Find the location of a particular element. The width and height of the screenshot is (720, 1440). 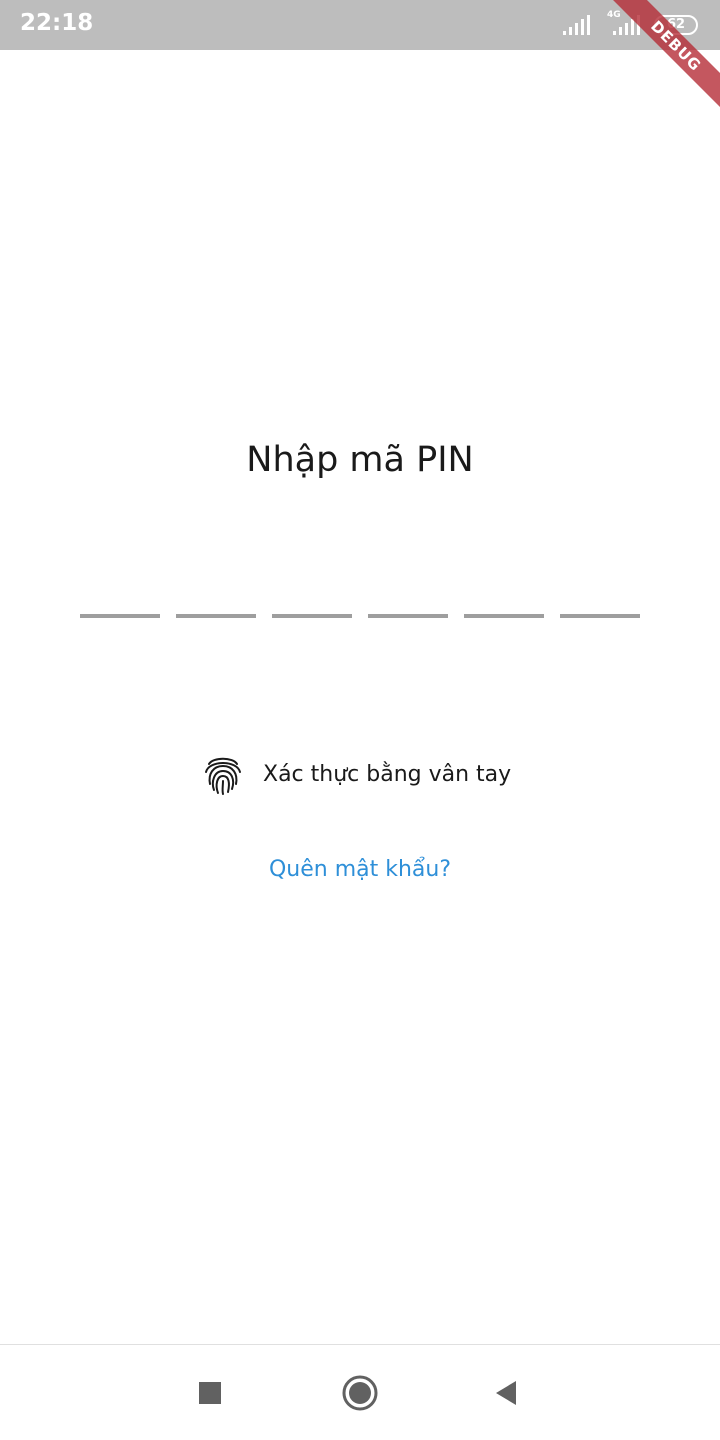

system-navigation-bar is located at coordinates (360, 1392).